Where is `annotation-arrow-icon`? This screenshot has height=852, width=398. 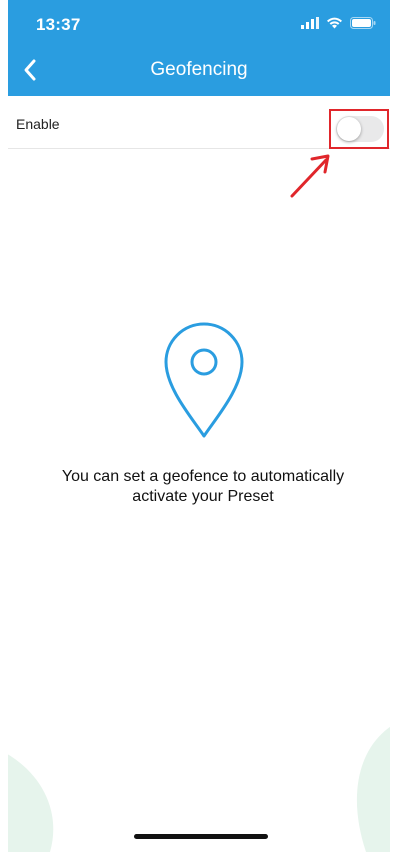 annotation-arrow-icon is located at coordinates (310, 176).